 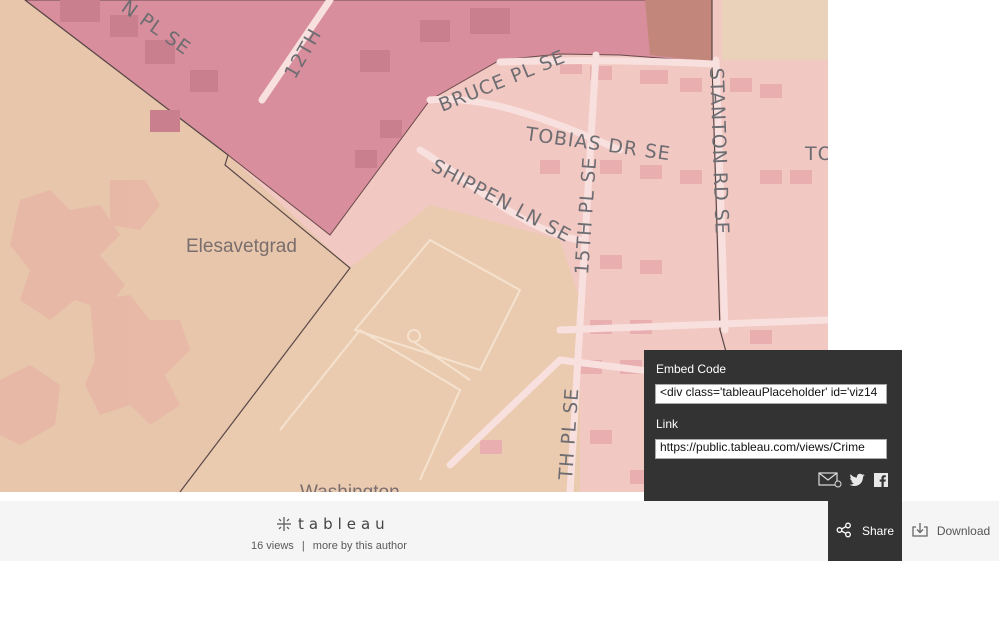 I want to click on tableau-logo: tableau, so click(x=332, y=524).